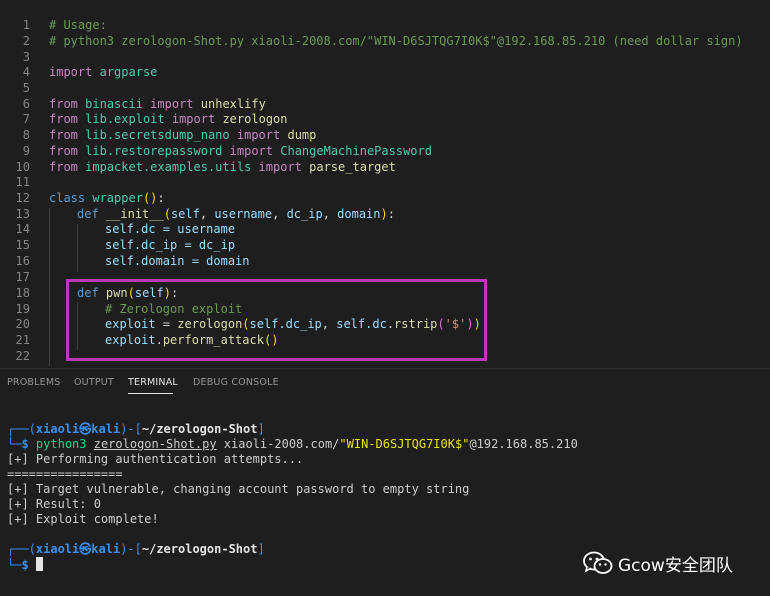  Describe the element at coordinates (22, 356) in the screenshot. I see `line-number: 22` at that location.